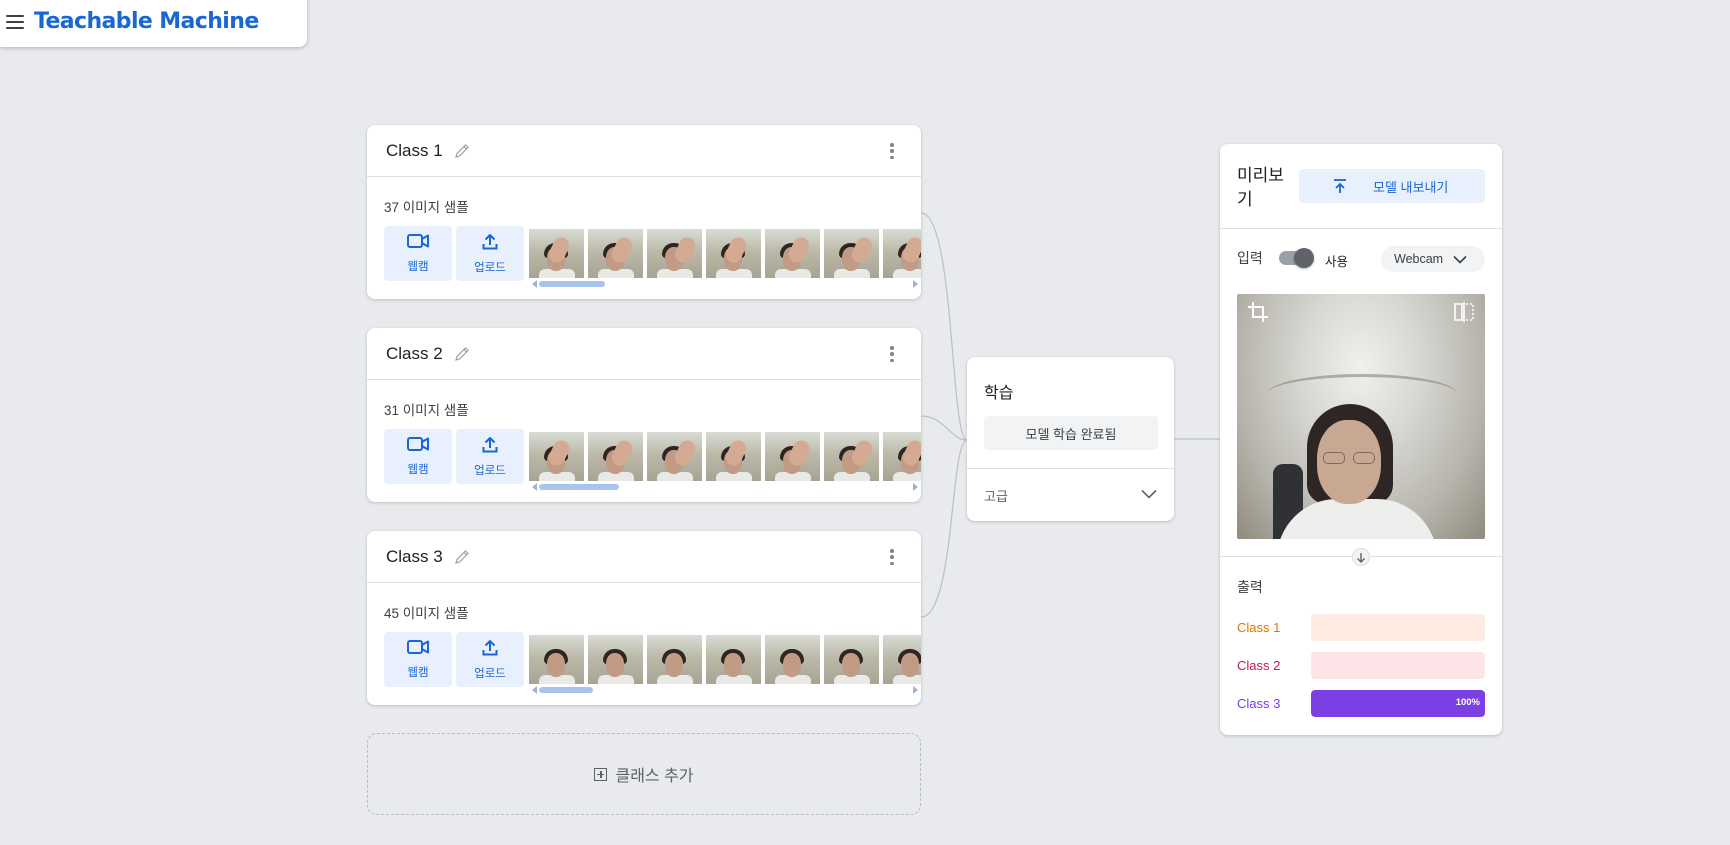 Image resolution: width=1730 pixels, height=845 pixels. What do you see at coordinates (414, 354) in the screenshot?
I see `class-name: Class 2` at bounding box center [414, 354].